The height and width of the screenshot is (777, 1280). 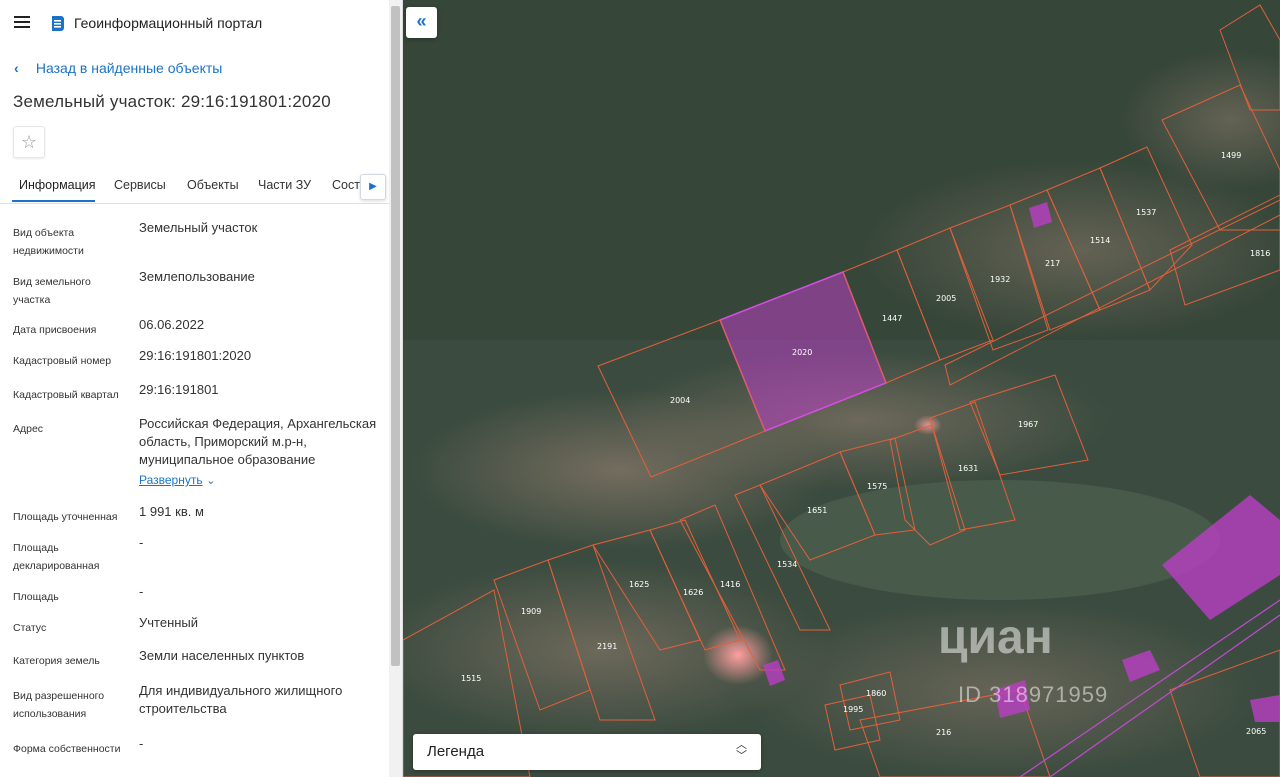 What do you see at coordinates (1033, 694) in the screenshot?
I see `watermark-id: ID 318971959` at bounding box center [1033, 694].